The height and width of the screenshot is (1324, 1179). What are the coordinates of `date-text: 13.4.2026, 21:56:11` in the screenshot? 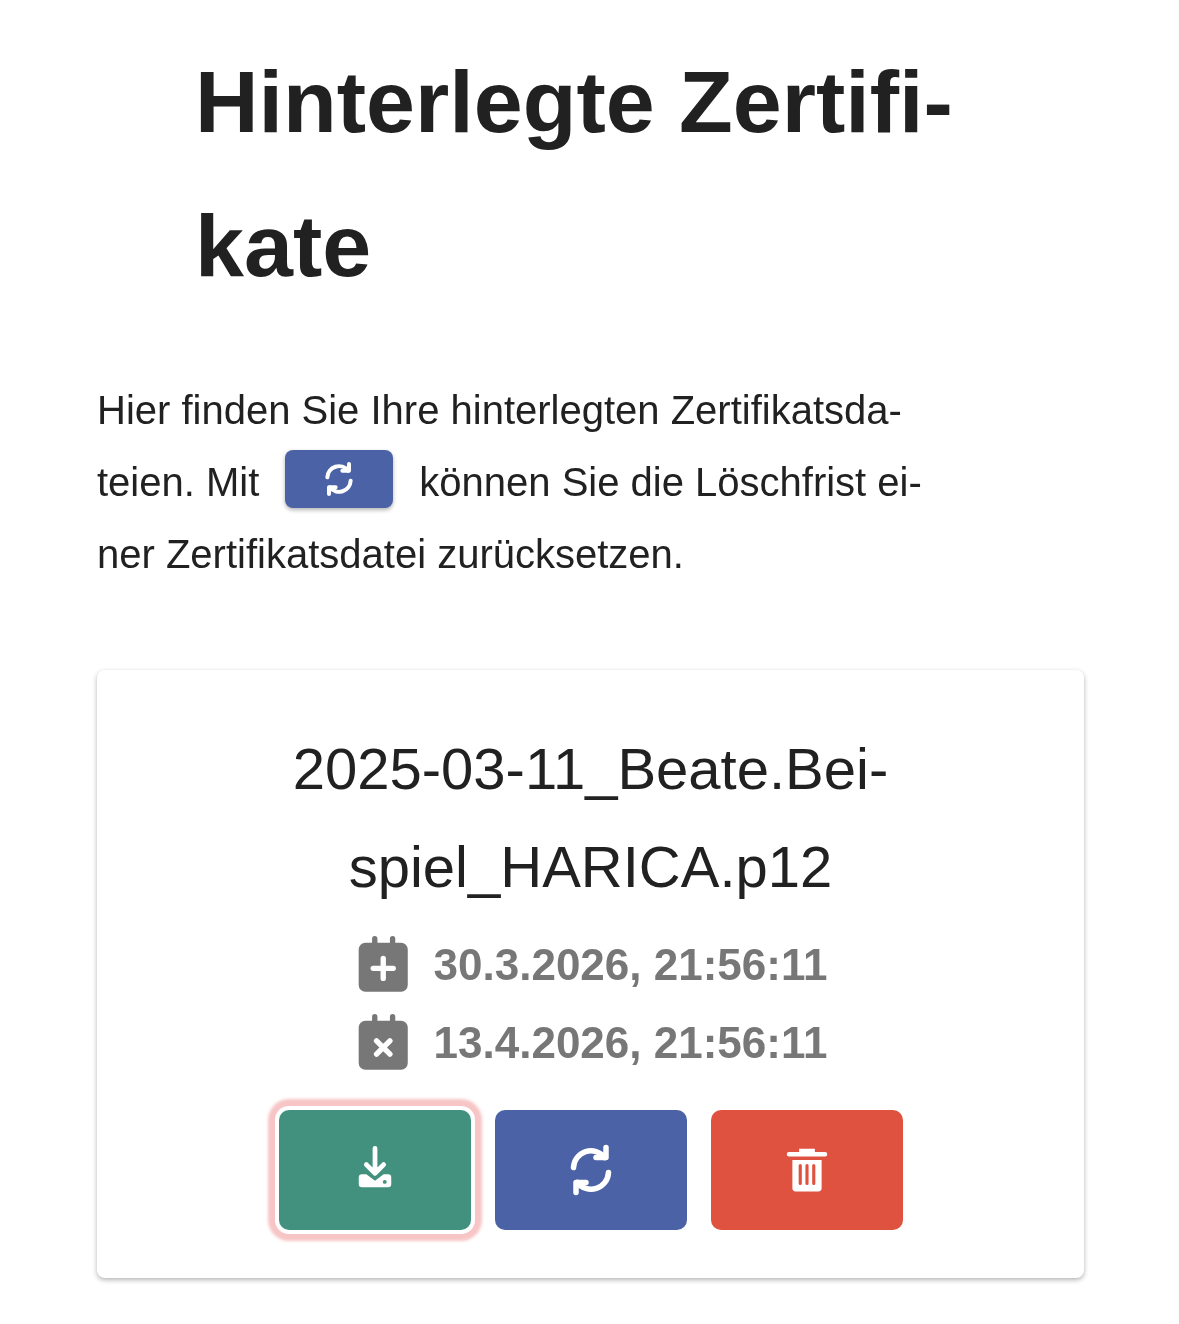 It's located at (630, 1043).